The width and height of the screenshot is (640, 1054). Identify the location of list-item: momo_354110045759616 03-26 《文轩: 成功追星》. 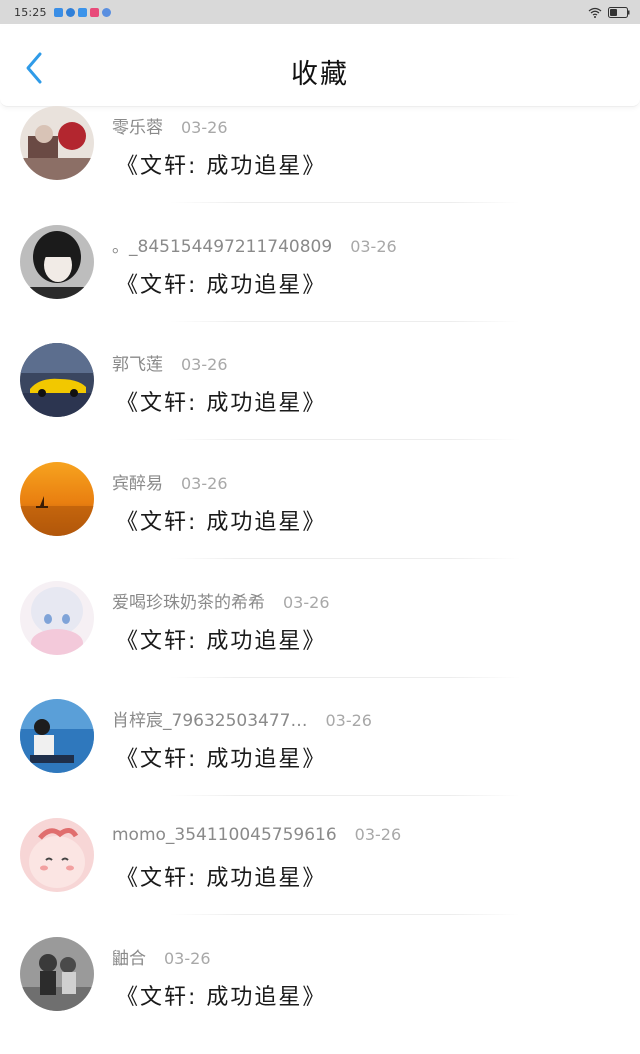
(320, 875).